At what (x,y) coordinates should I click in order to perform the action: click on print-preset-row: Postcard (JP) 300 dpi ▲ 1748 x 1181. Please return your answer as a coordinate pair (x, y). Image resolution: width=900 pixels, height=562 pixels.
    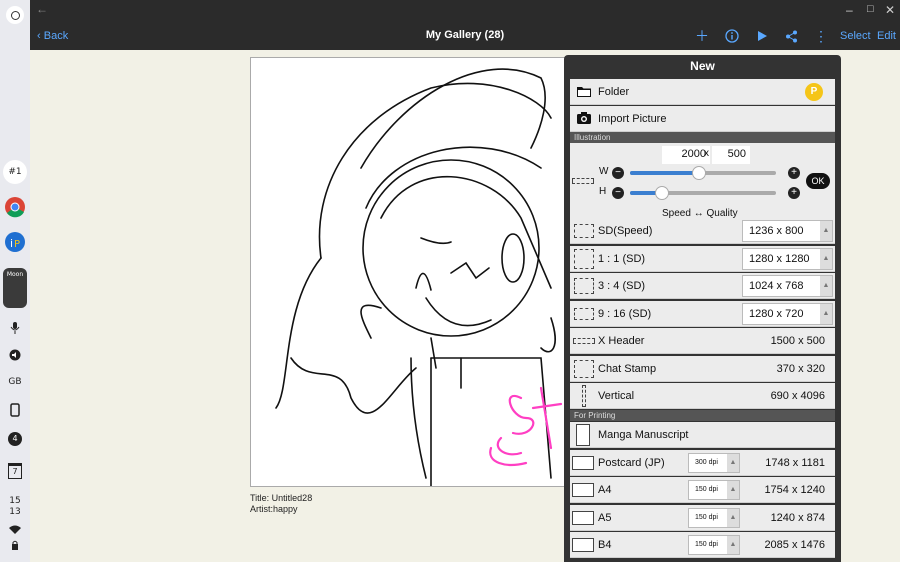
    Looking at the image, I should click on (702, 462).